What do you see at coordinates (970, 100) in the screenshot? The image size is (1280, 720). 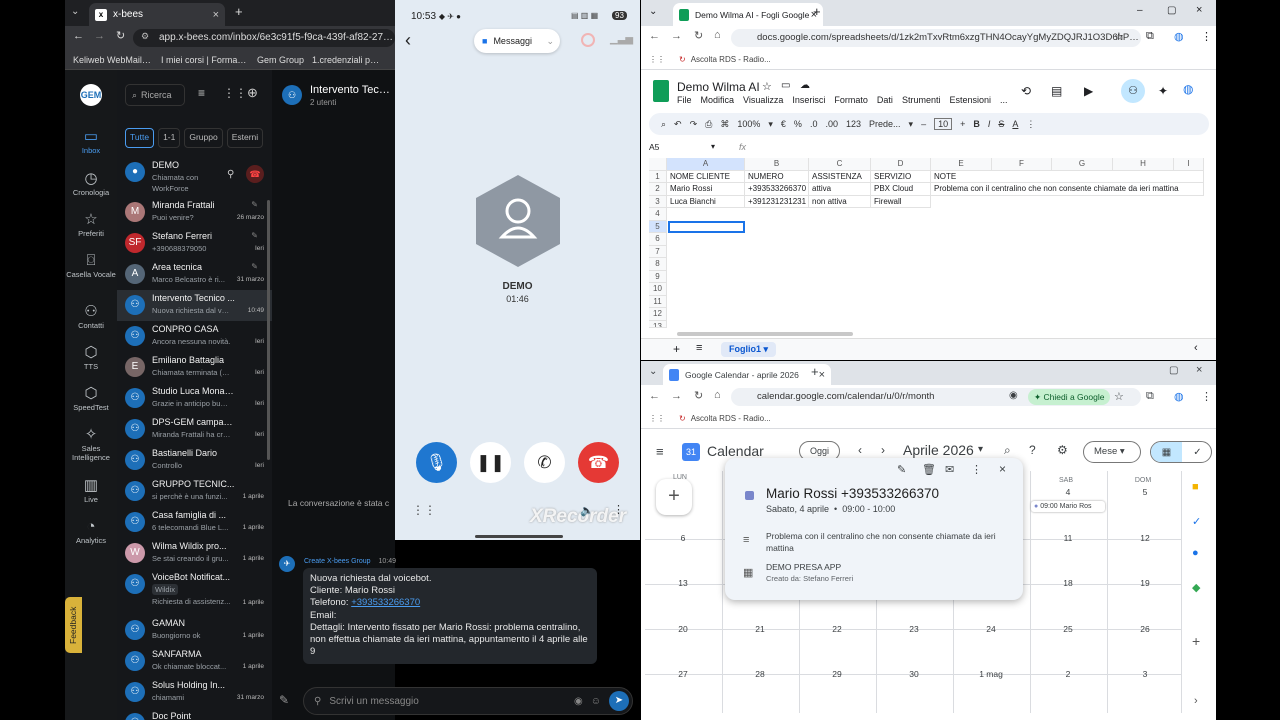 I see `menu-estensioni: Estensioni` at bounding box center [970, 100].